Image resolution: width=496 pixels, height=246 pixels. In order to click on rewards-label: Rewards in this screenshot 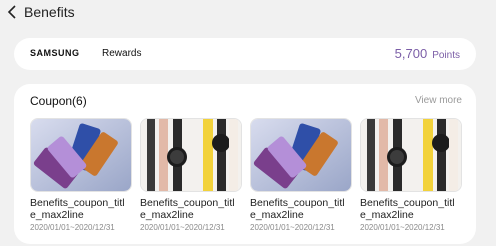, I will do `click(122, 53)`.